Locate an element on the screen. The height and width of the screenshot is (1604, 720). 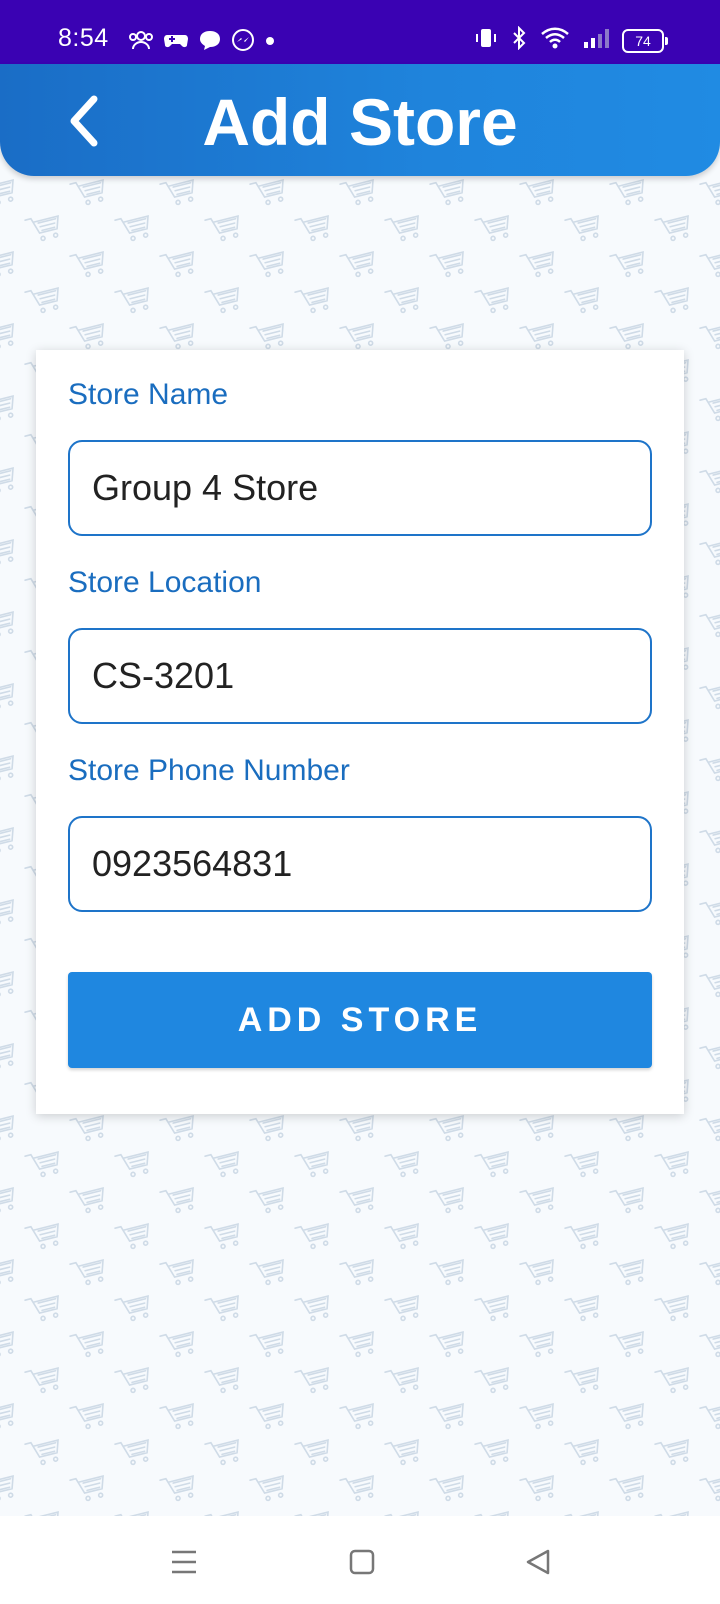
battery-indicator: 74 is located at coordinates (645, 40).